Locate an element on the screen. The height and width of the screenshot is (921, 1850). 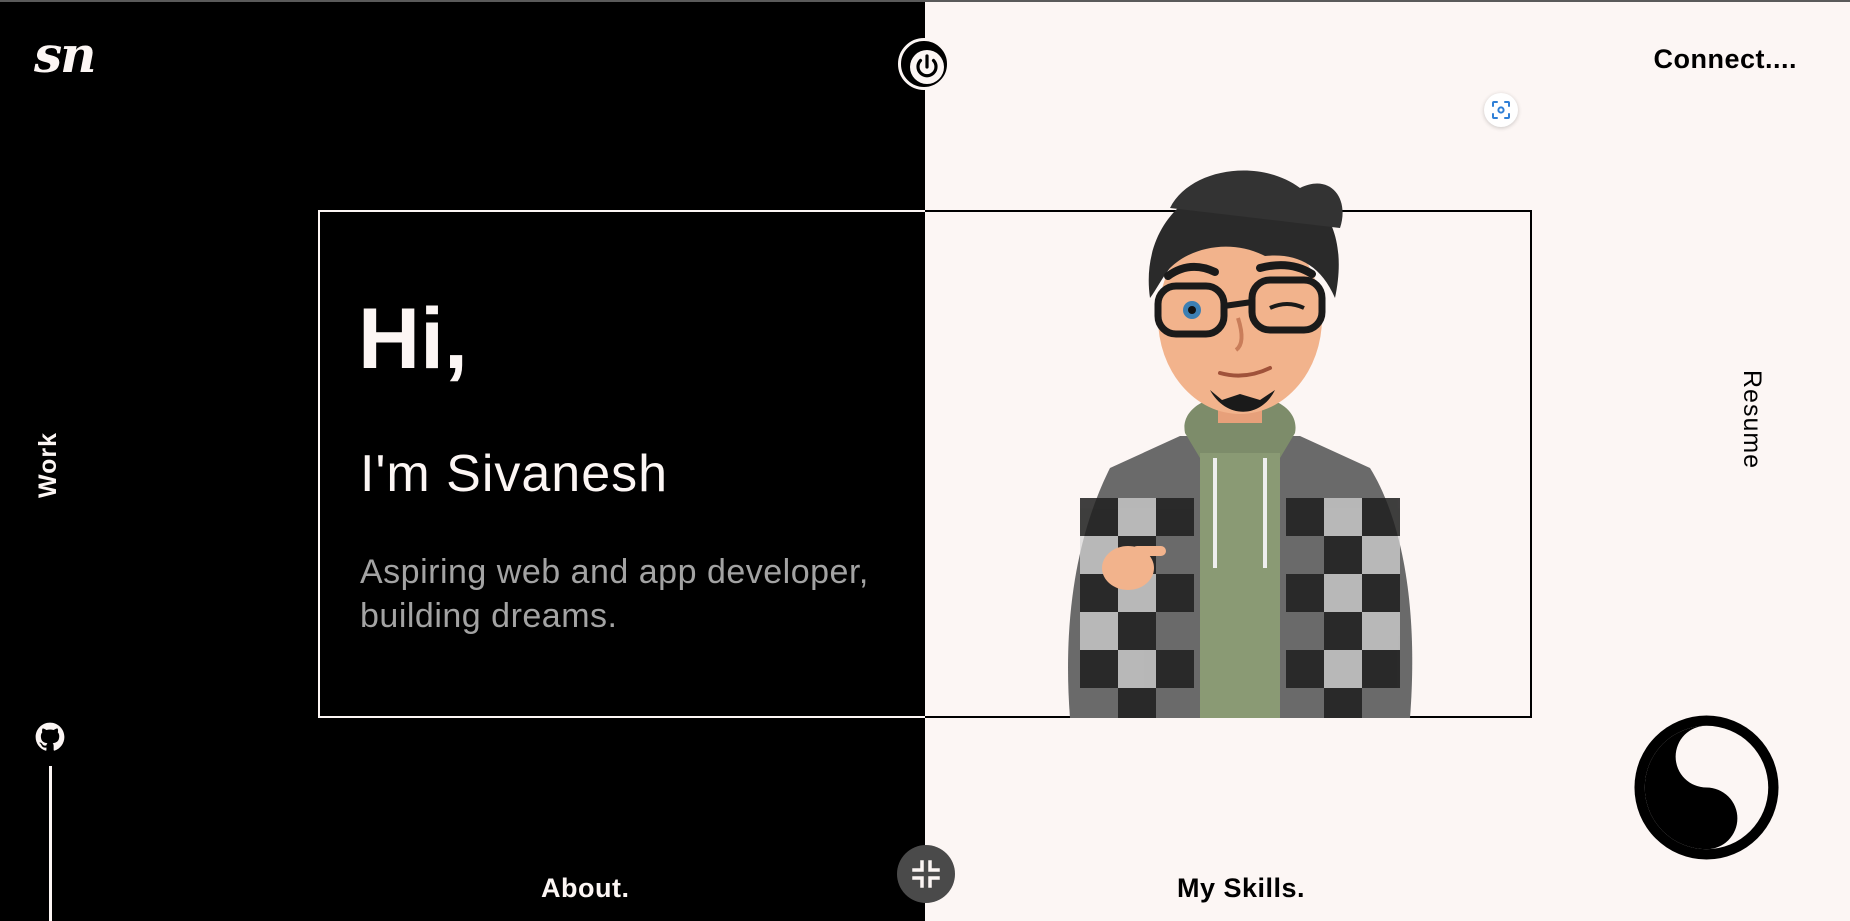
work-link: Work is located at coordinates (48, 465).